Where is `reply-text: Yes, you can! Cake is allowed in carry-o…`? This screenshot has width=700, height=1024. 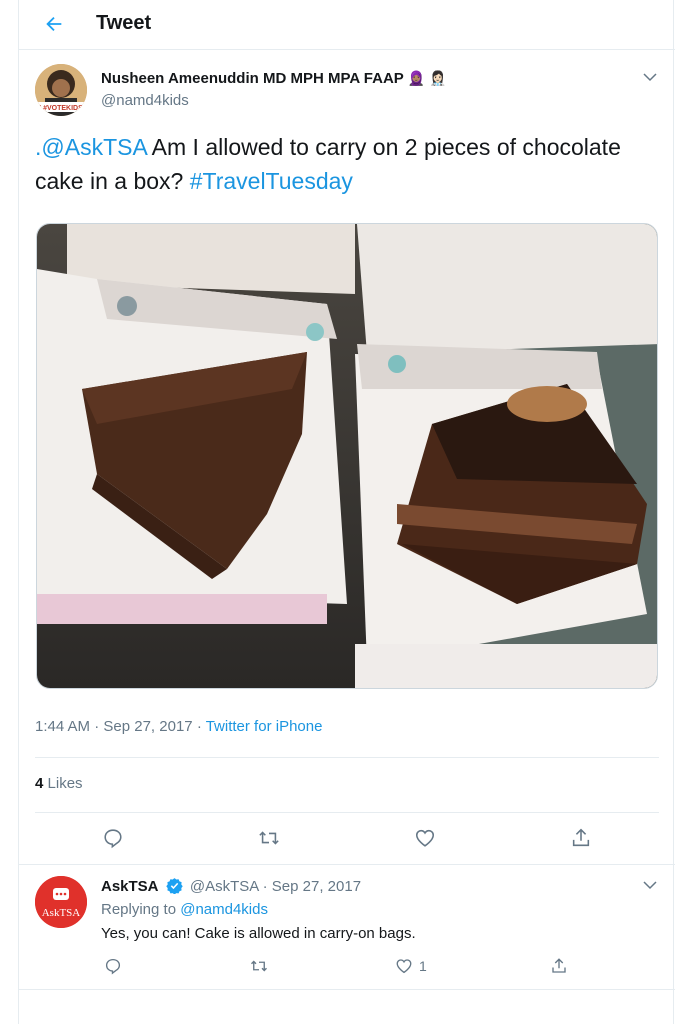 reply-text: Yes, you can! Cake is allowed in carry-o… is located at coordinates (258, 933).